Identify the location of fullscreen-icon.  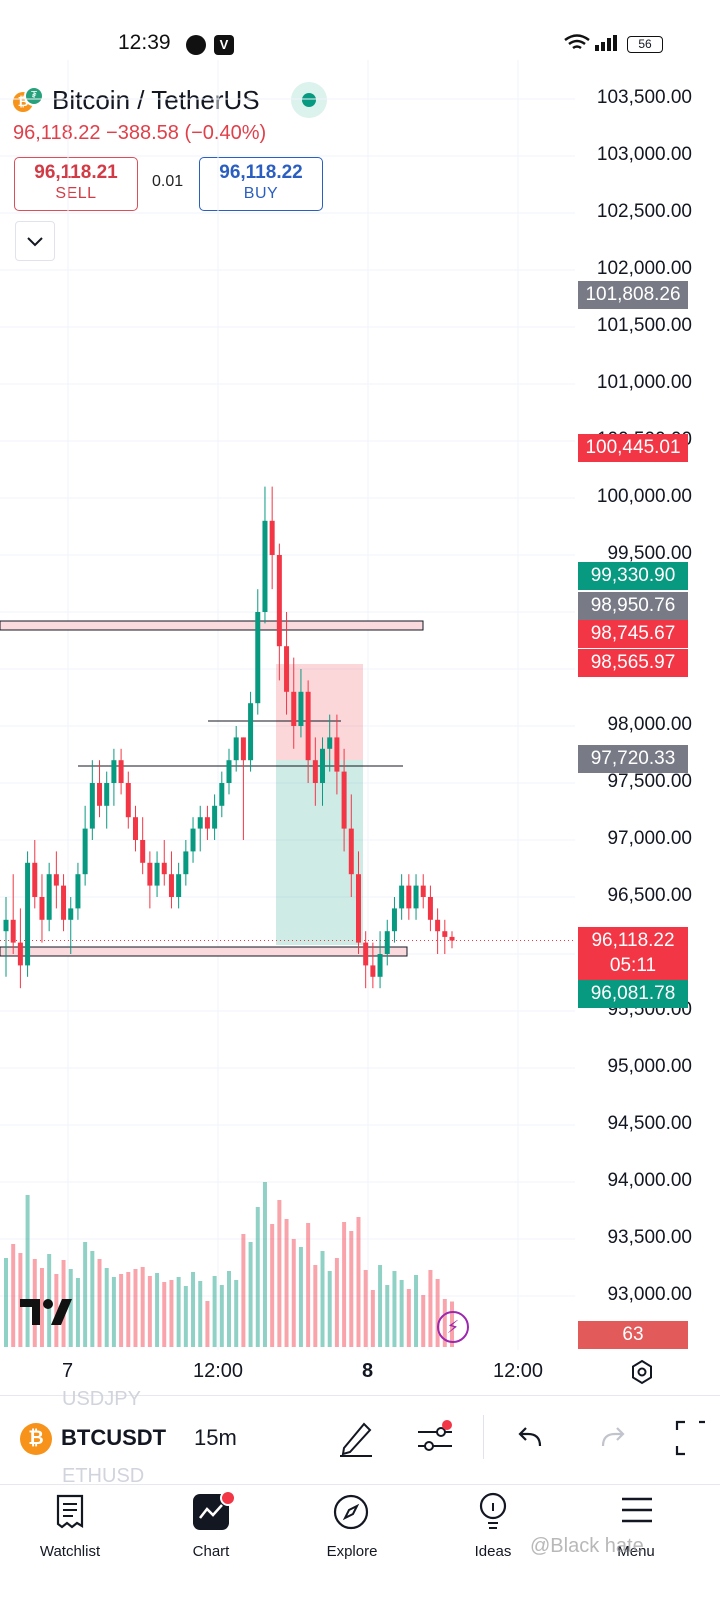
(690, 1438).